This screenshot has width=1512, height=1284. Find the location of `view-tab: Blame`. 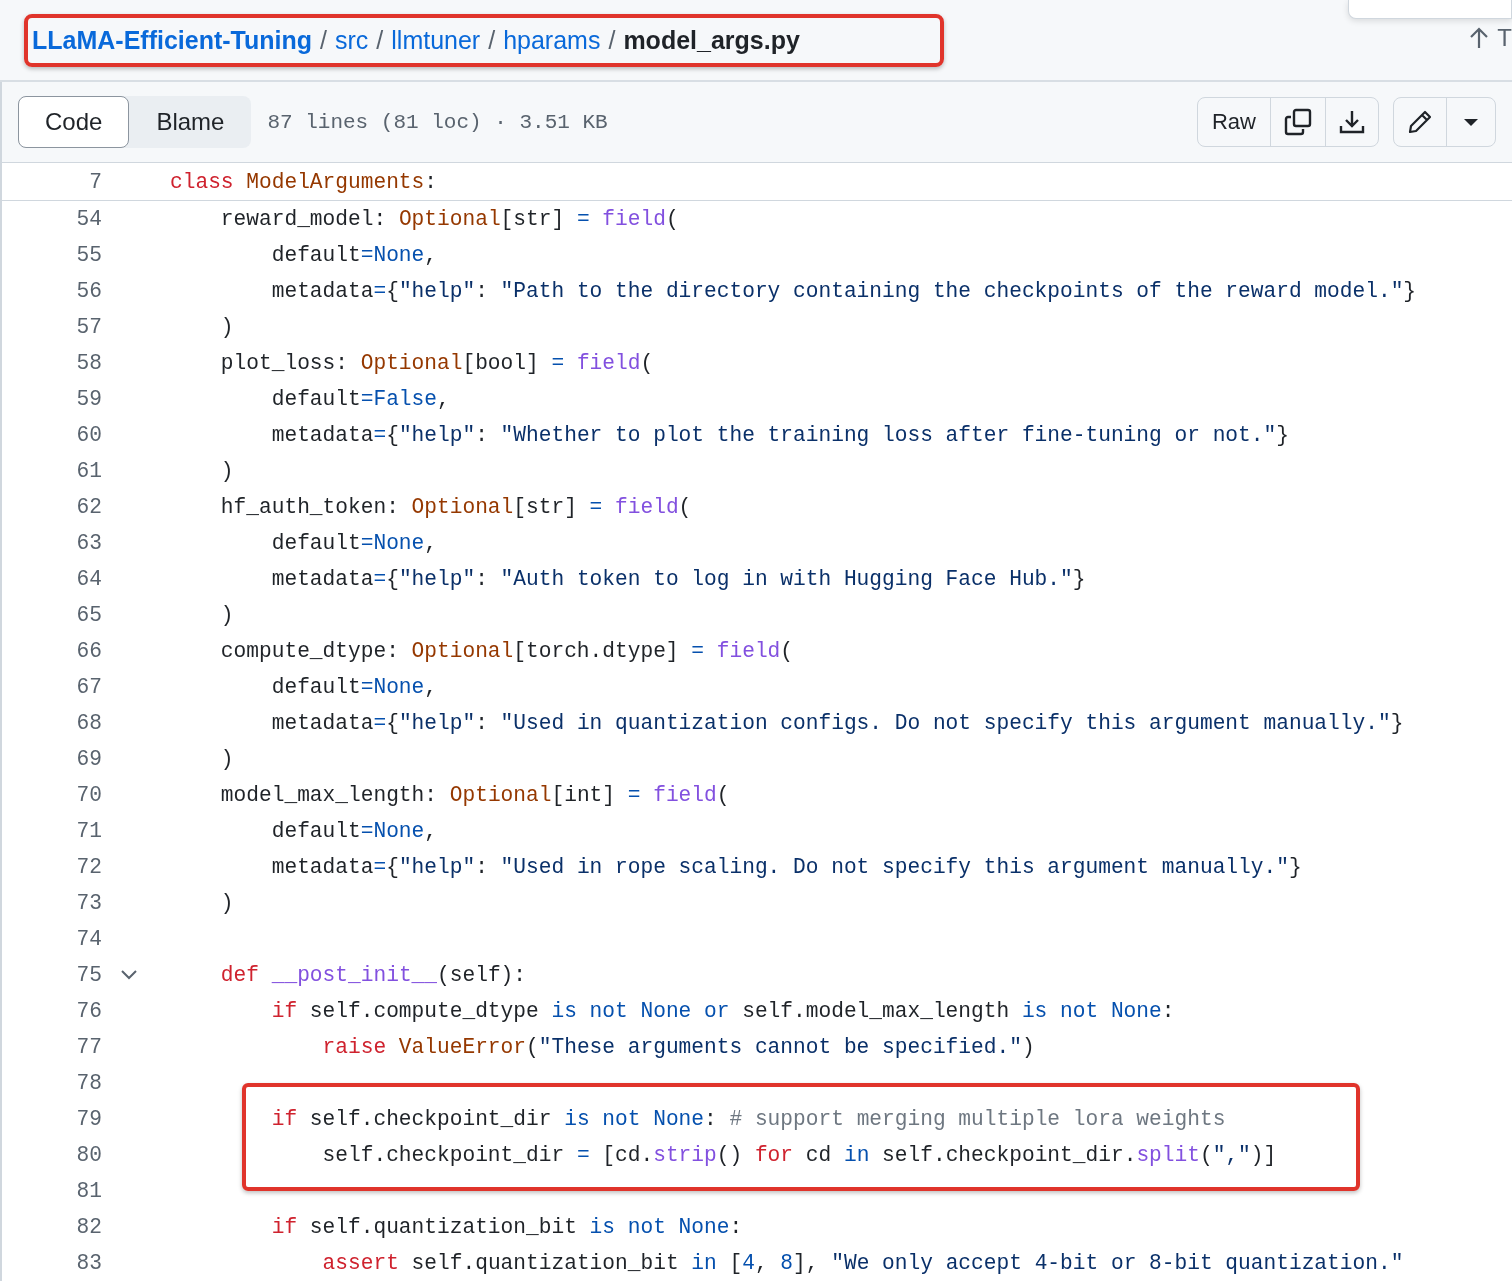

view-tab: Blame is located at coordinates (190, 122).